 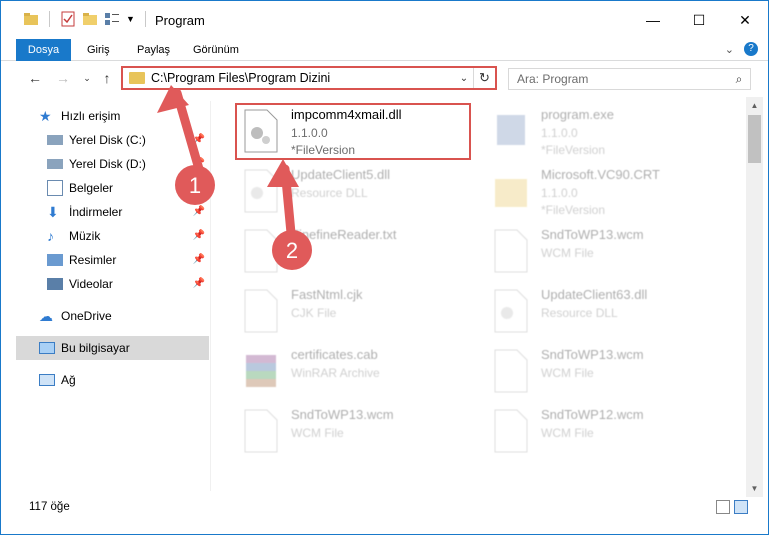 I want to click on back-button: ←, so click(x=35, y=78).